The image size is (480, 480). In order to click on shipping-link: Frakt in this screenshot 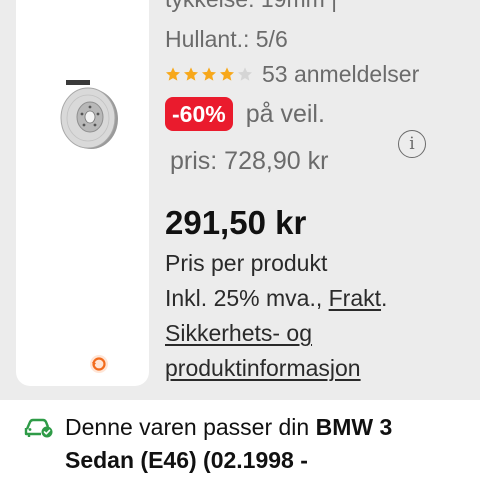, I will do `click(355, 298)`.